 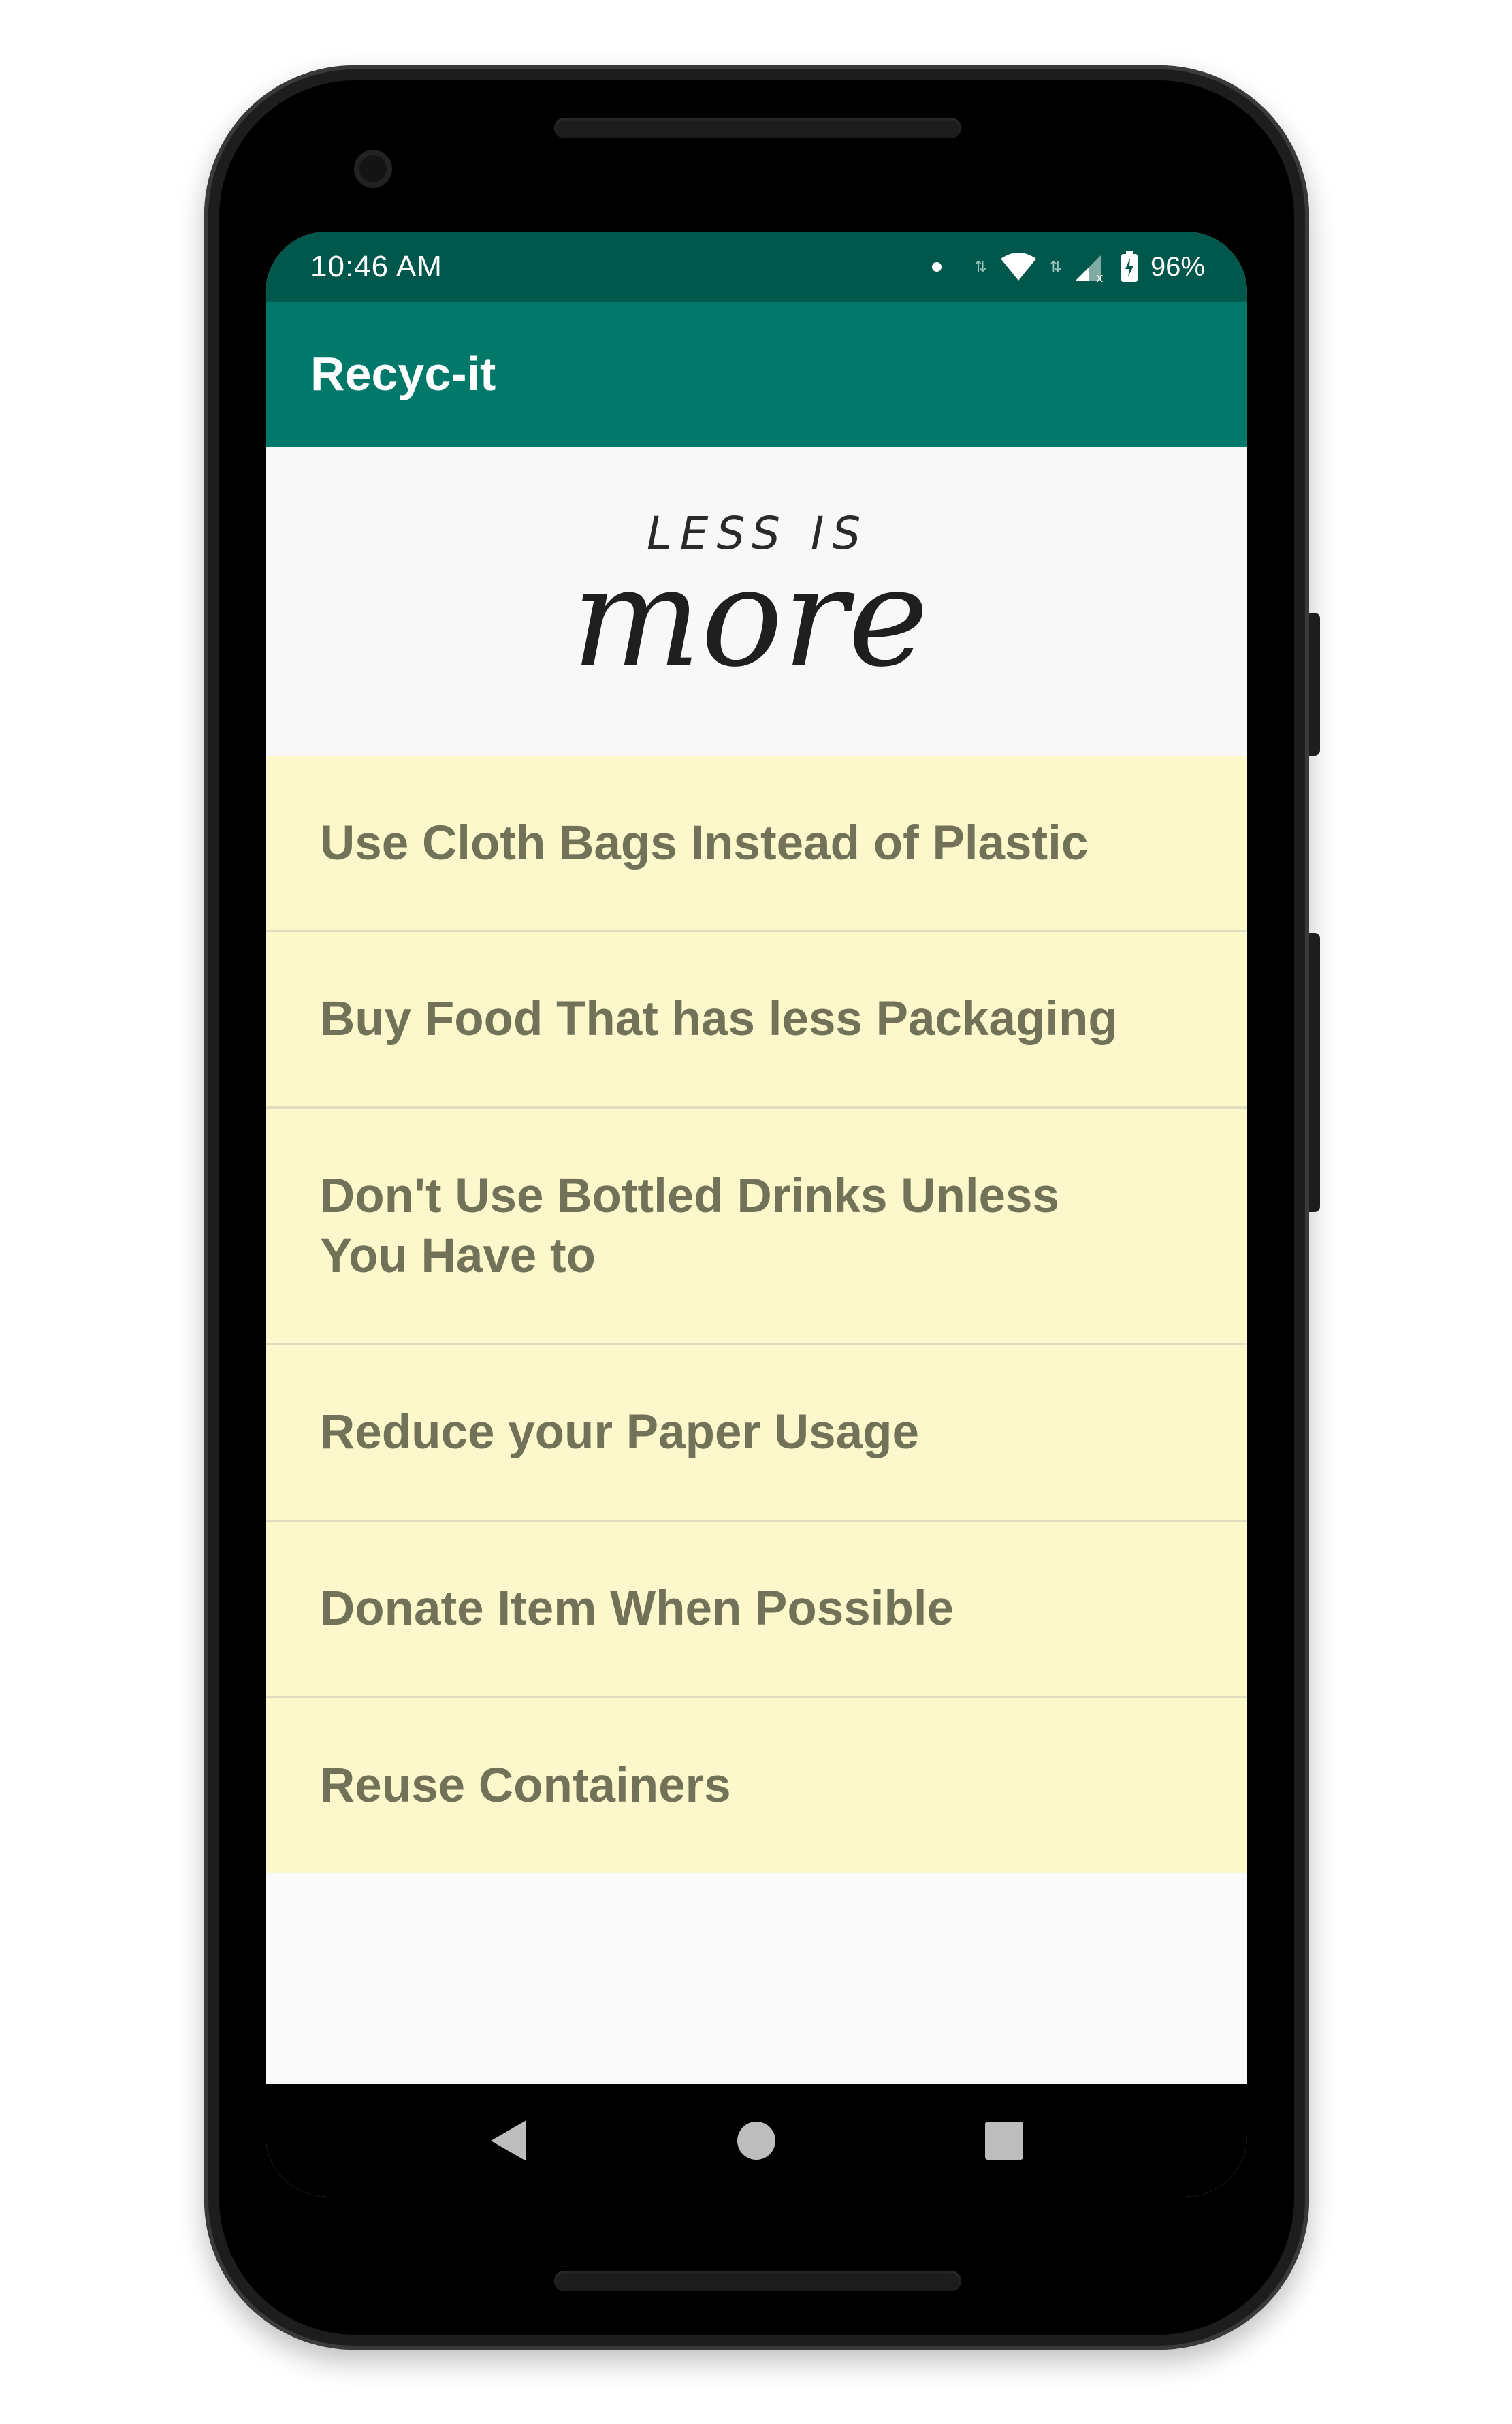 I want to click on recents-icon, so click(x=1004, y=2140).